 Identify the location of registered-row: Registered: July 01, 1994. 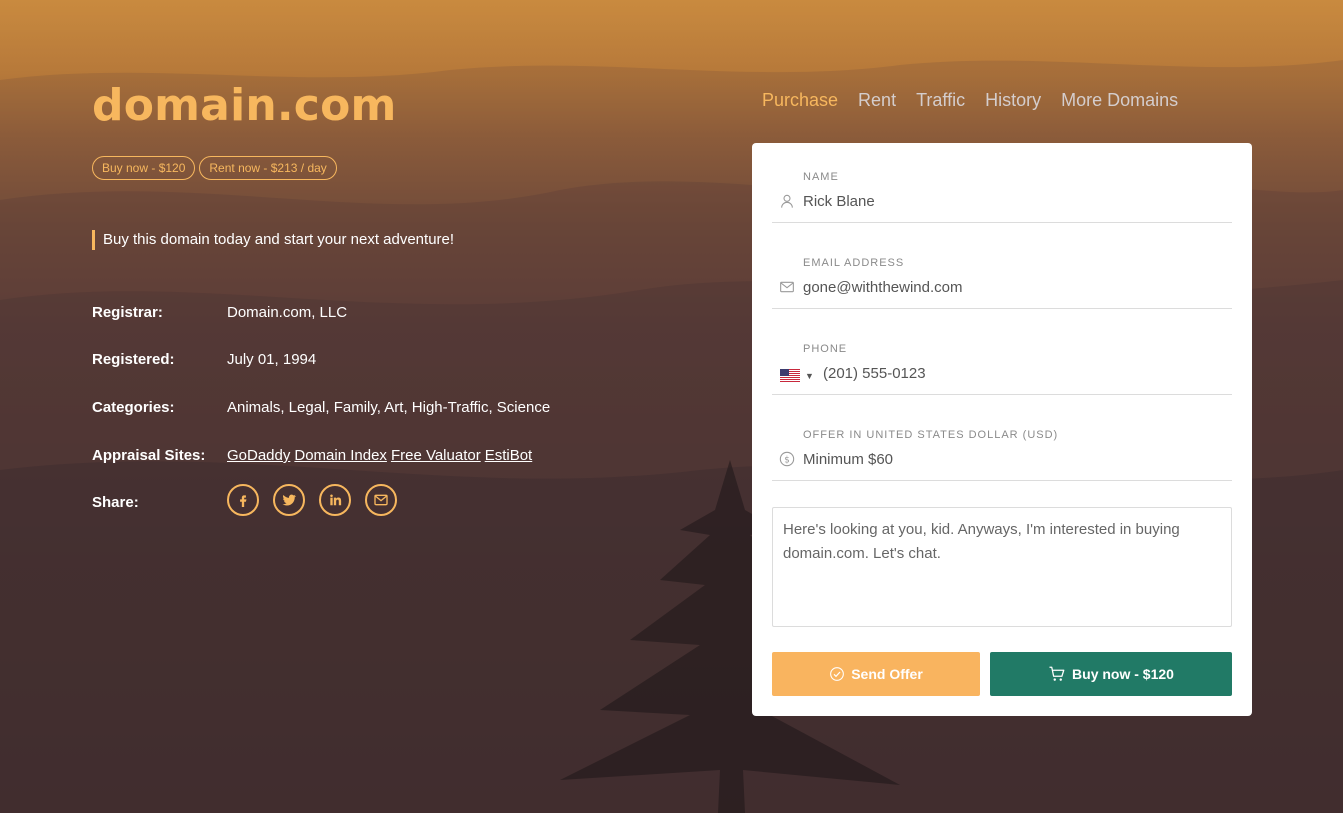
(392, 362).